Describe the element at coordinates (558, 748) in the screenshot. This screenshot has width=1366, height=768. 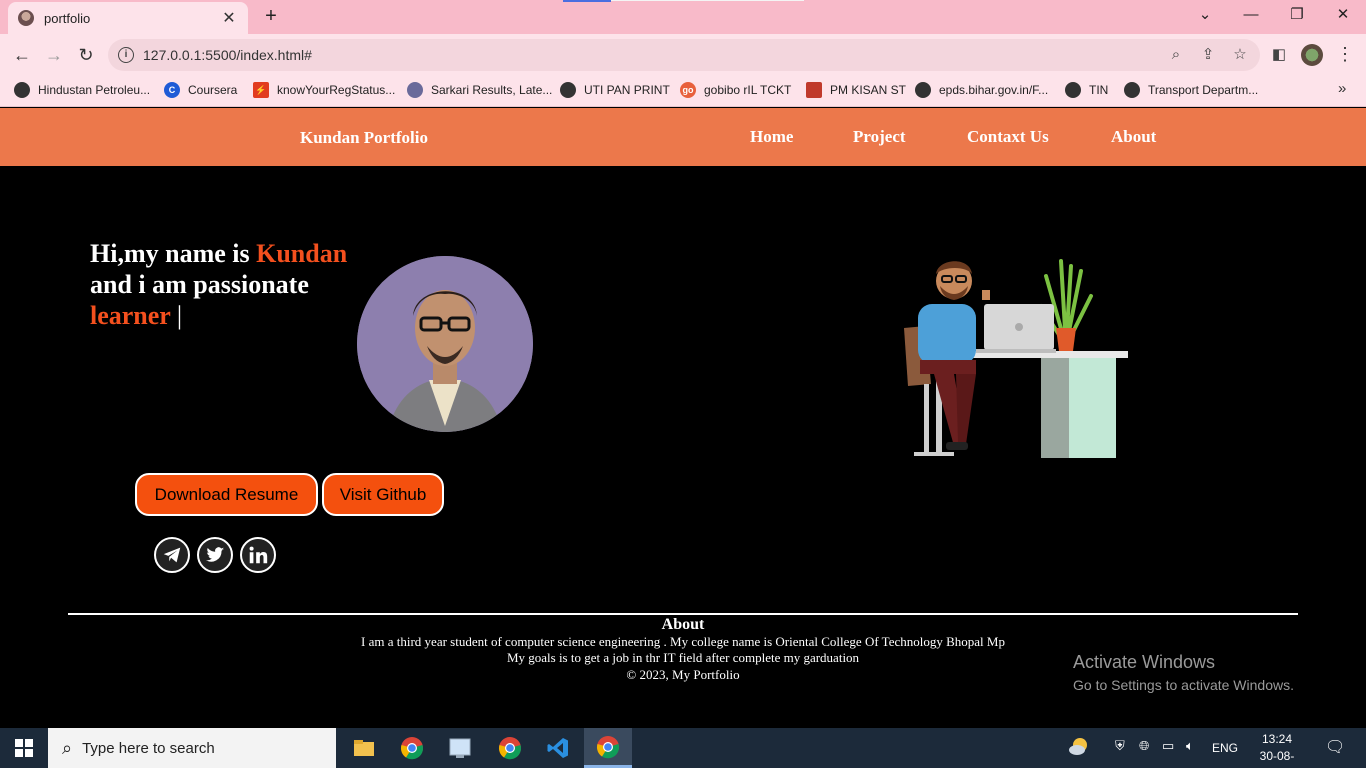
I see `vscode-taskbar-icon` at that location.